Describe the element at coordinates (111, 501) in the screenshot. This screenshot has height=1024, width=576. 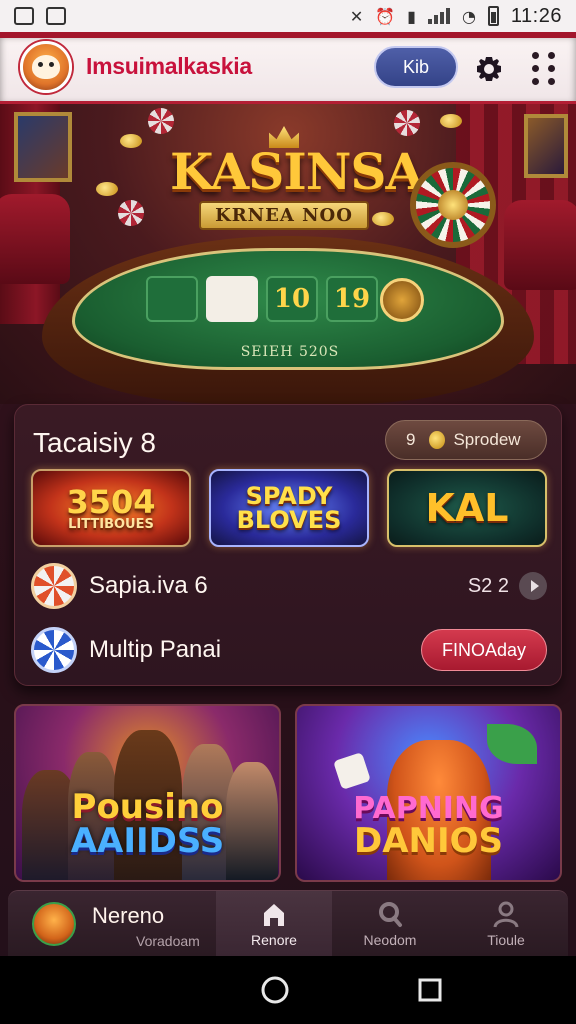
I see `tile-main: 3504` at that location.